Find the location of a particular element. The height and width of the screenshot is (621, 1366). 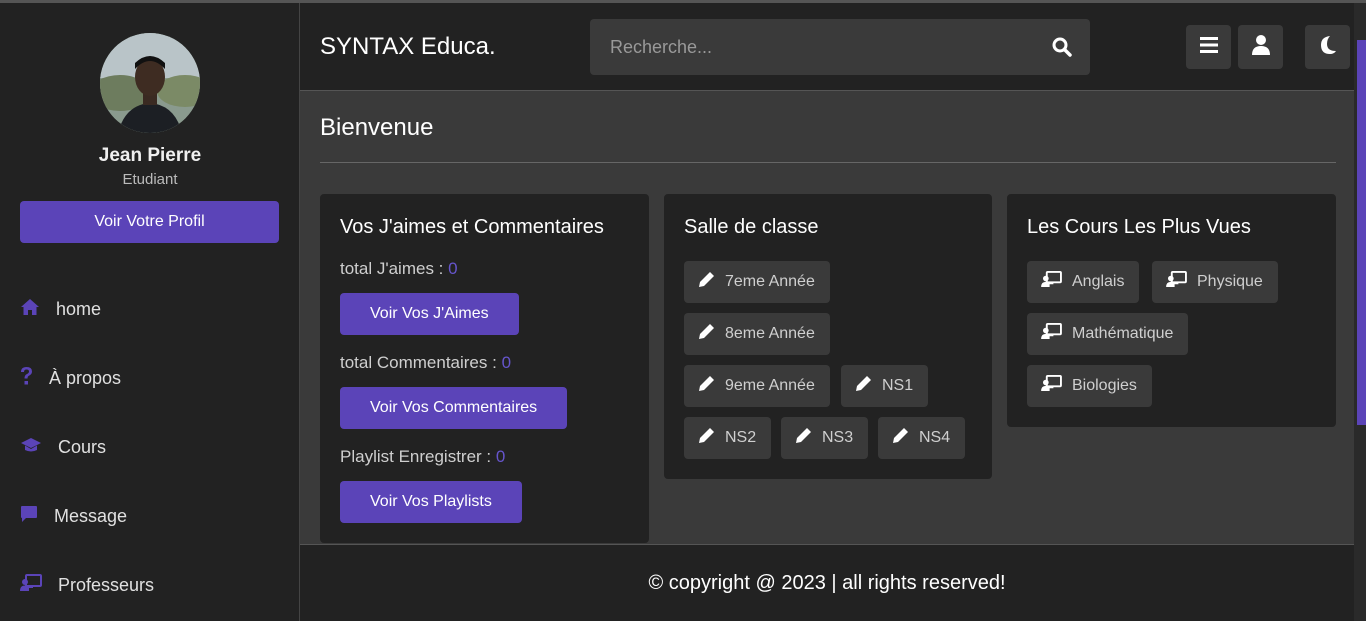

search-input is located at coordinates (810, 47).